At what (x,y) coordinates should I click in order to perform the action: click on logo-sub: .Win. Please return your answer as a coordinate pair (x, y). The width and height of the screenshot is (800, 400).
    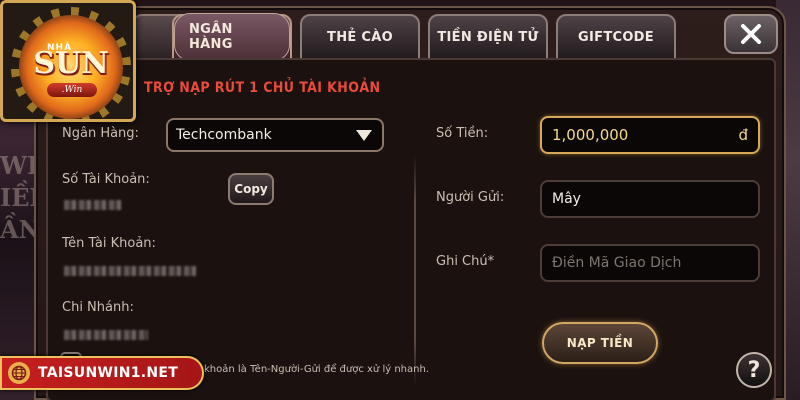
    Looking at the image, I should click on (72, 90).